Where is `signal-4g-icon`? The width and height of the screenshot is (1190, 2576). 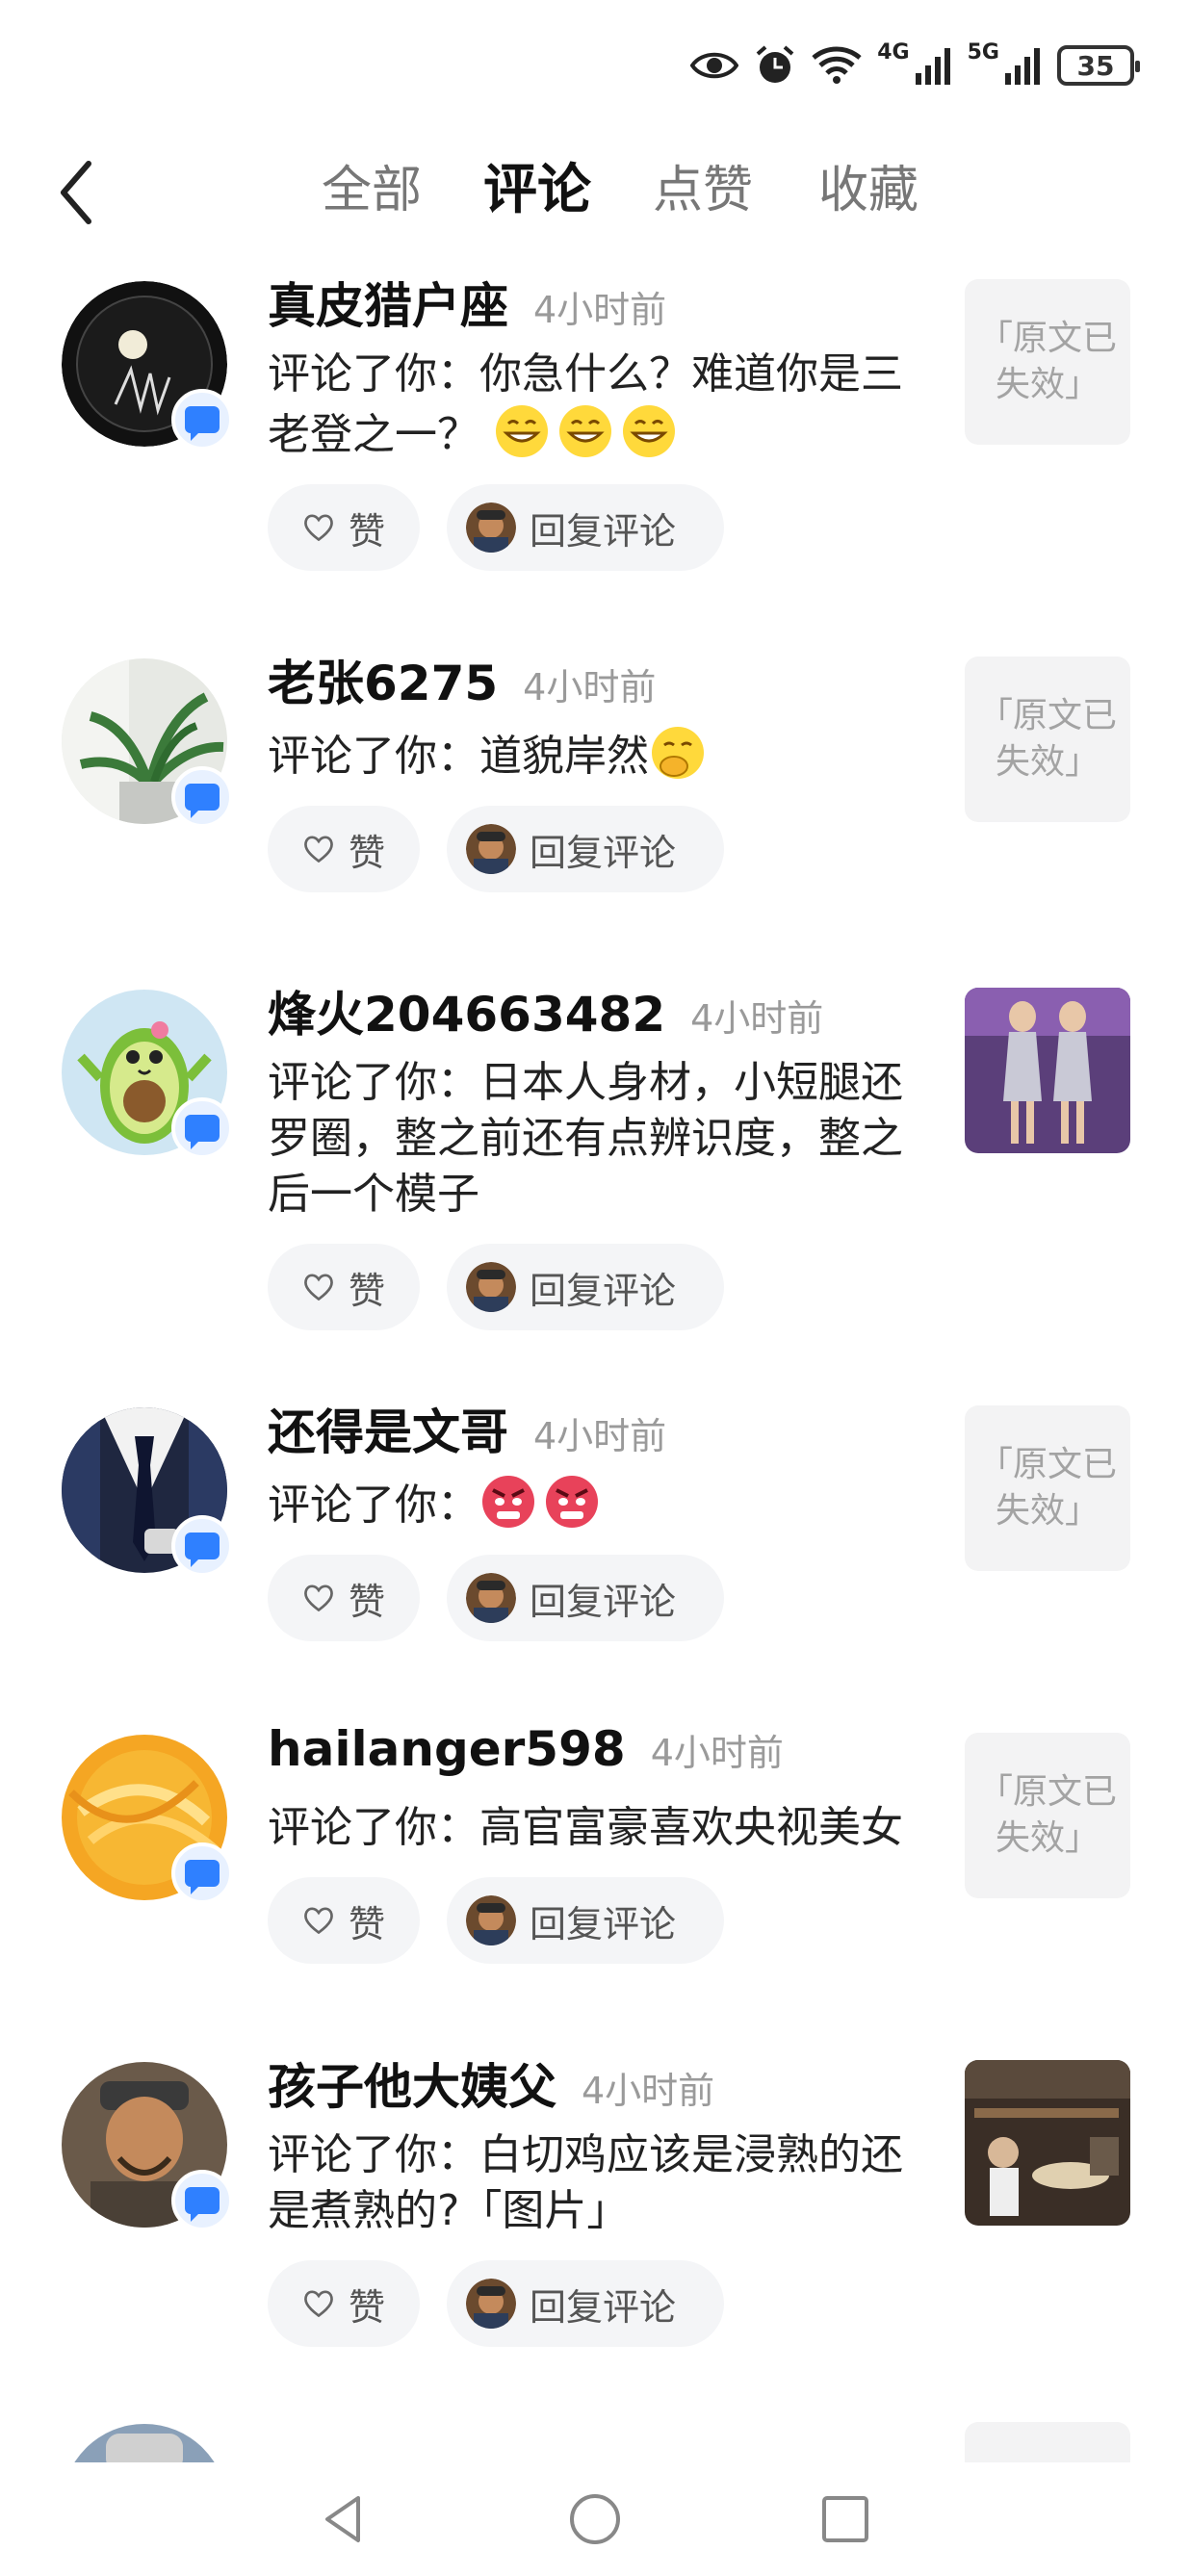
signal-4g-icon is located at coordinates (933, 66).